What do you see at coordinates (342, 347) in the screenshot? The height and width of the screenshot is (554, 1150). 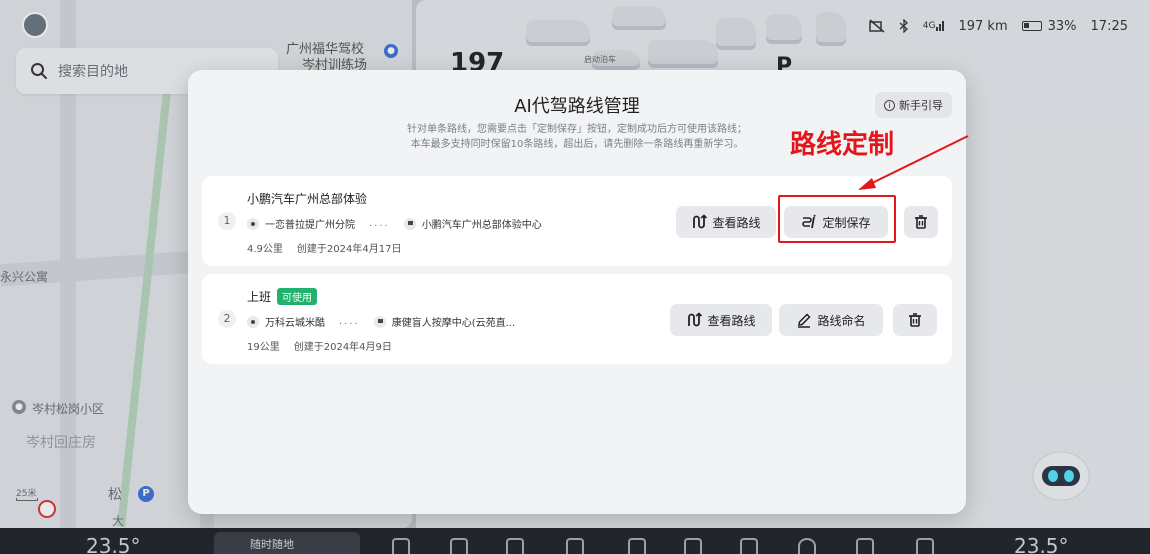 I see `route-created: 创建于2024年4月9日` at bounding box center [342, 347].